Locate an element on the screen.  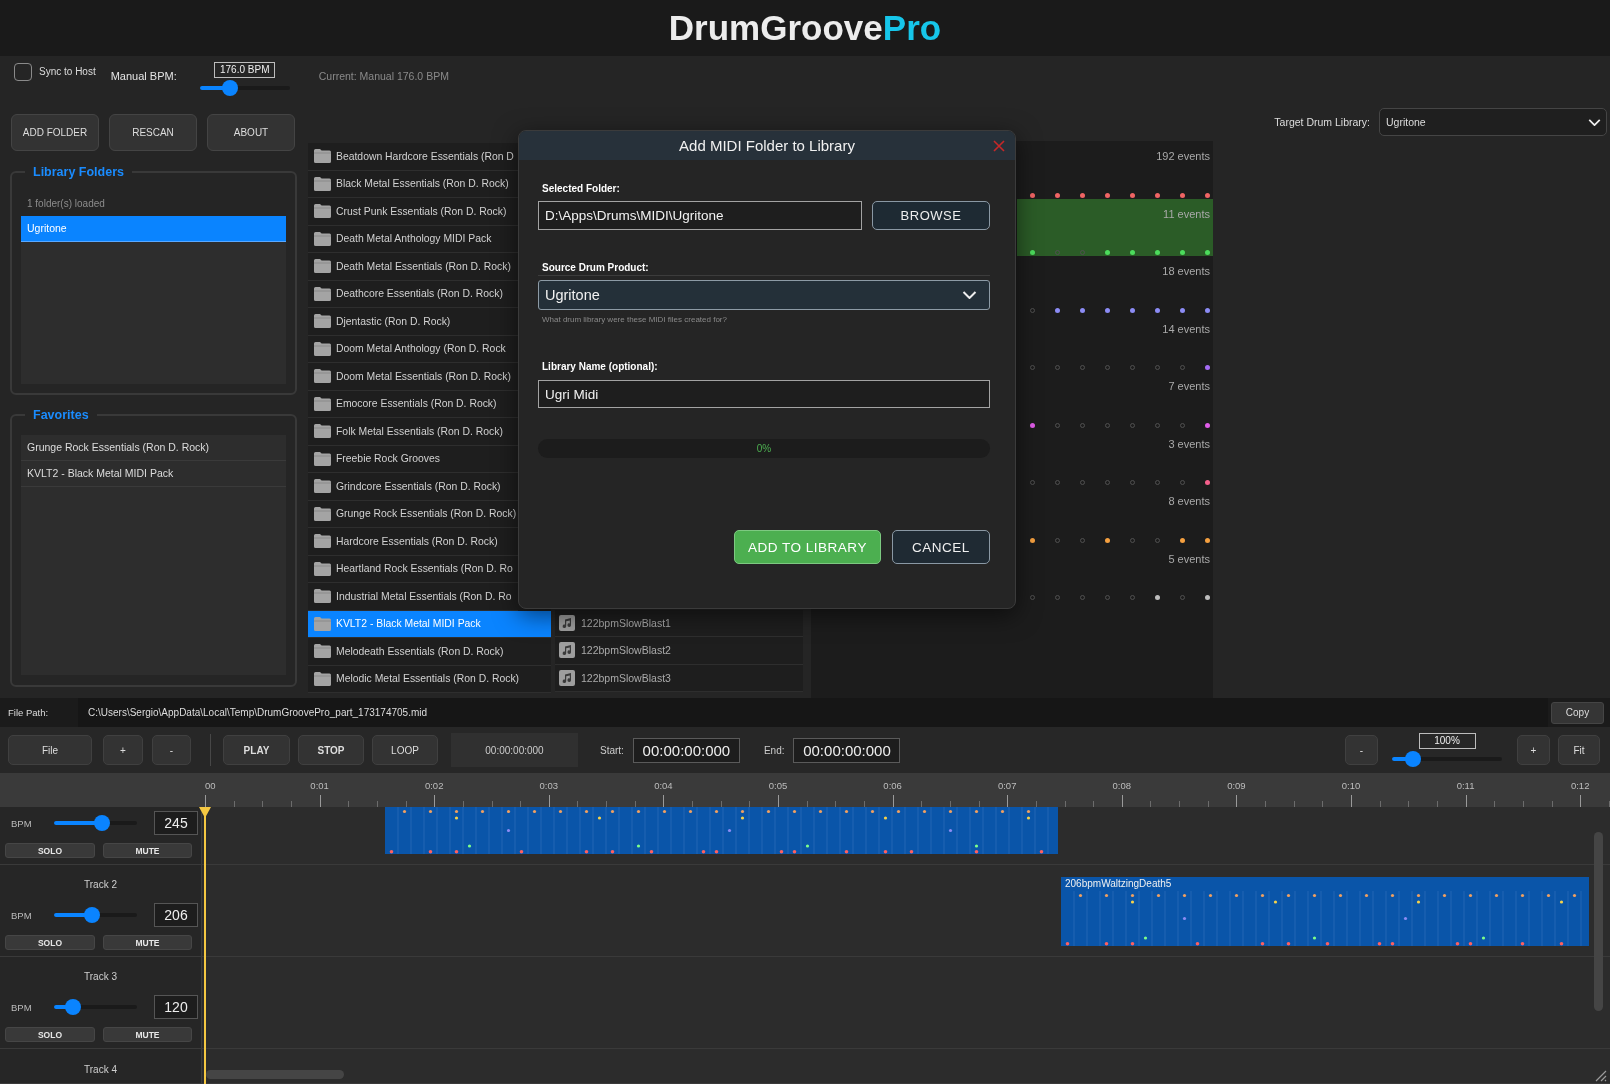
folder-path-field: D:\Apps\Drums\MIDI\Ugritone is located at coordinates (700, 215).